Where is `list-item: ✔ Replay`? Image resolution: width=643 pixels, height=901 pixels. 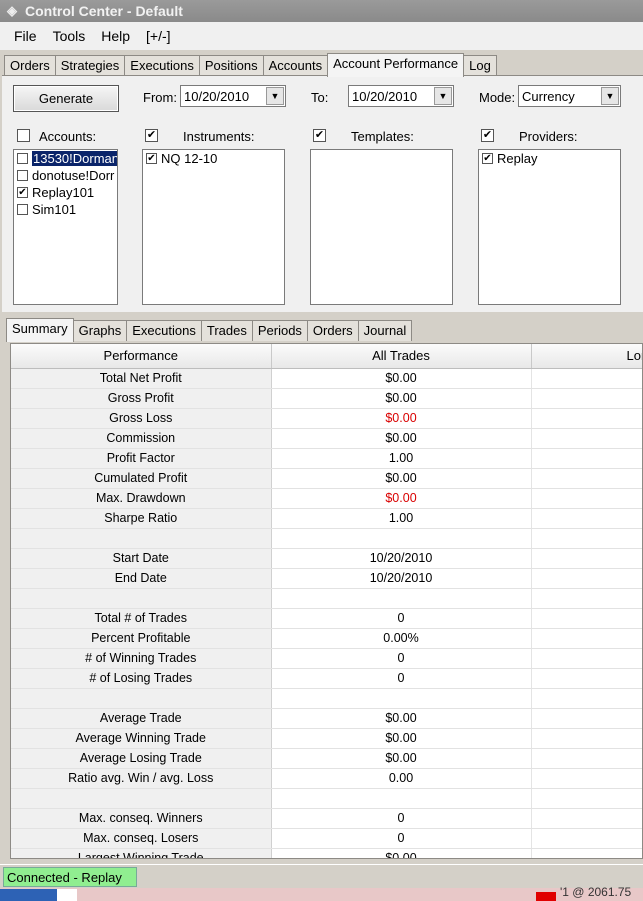 list-item: ✔ Replay is located at coordinates (549, 158).